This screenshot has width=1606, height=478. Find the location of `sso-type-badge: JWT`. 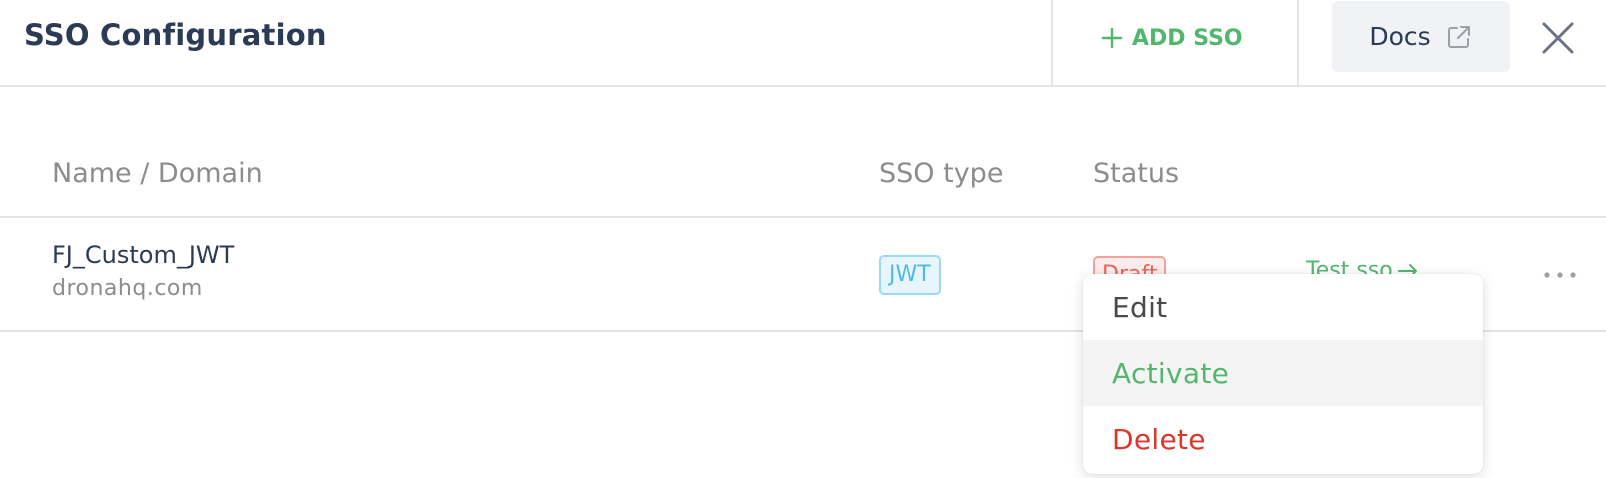

sso-type-badge: JWT is located at coordinates (910, 275).